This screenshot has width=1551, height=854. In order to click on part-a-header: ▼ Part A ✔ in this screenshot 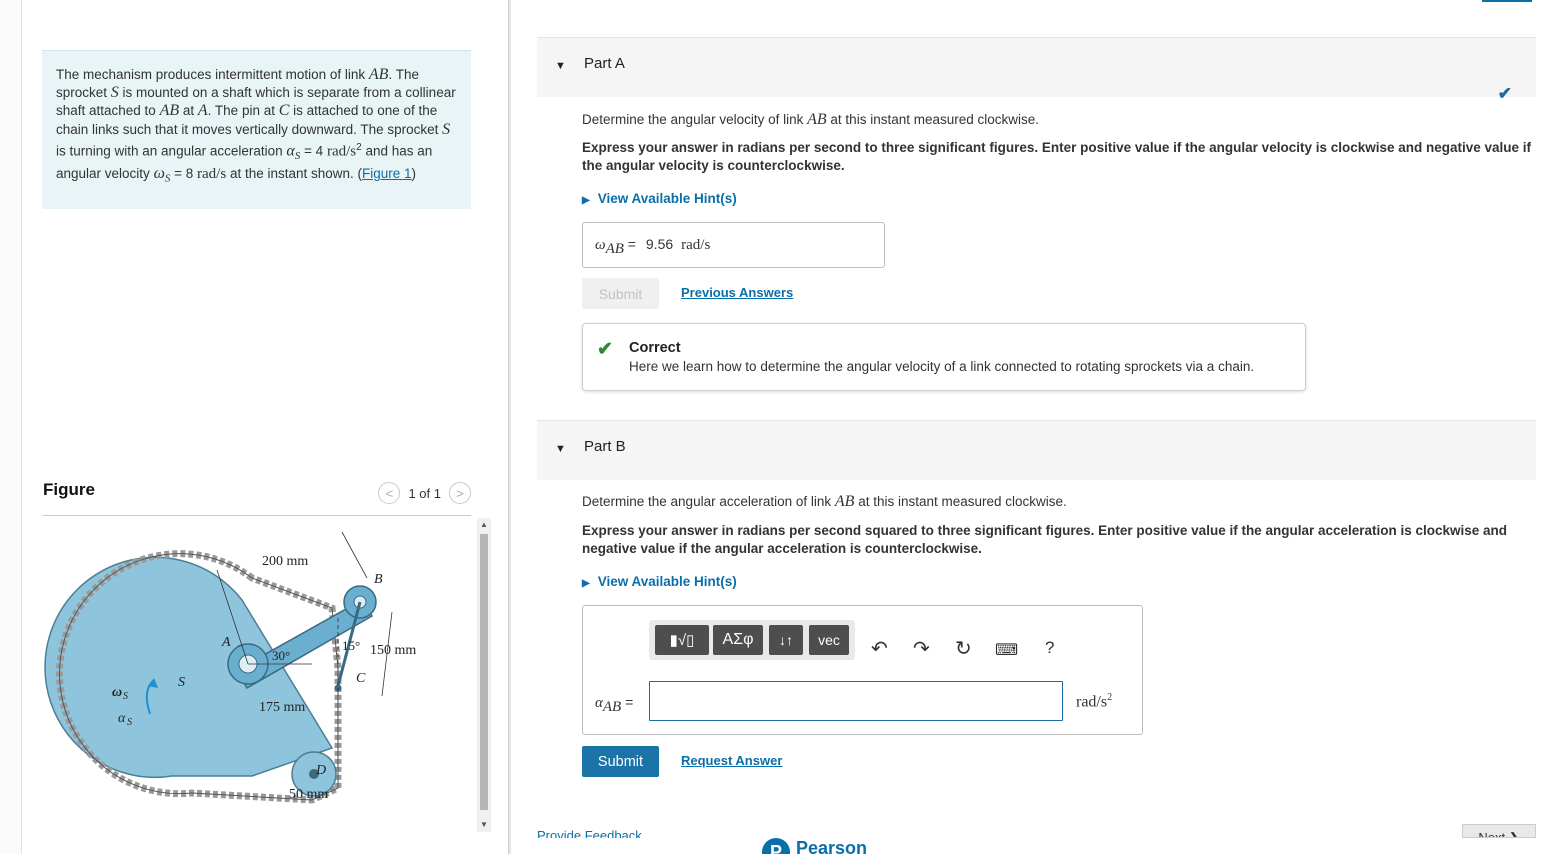, I will do `click(1036, 70)`.